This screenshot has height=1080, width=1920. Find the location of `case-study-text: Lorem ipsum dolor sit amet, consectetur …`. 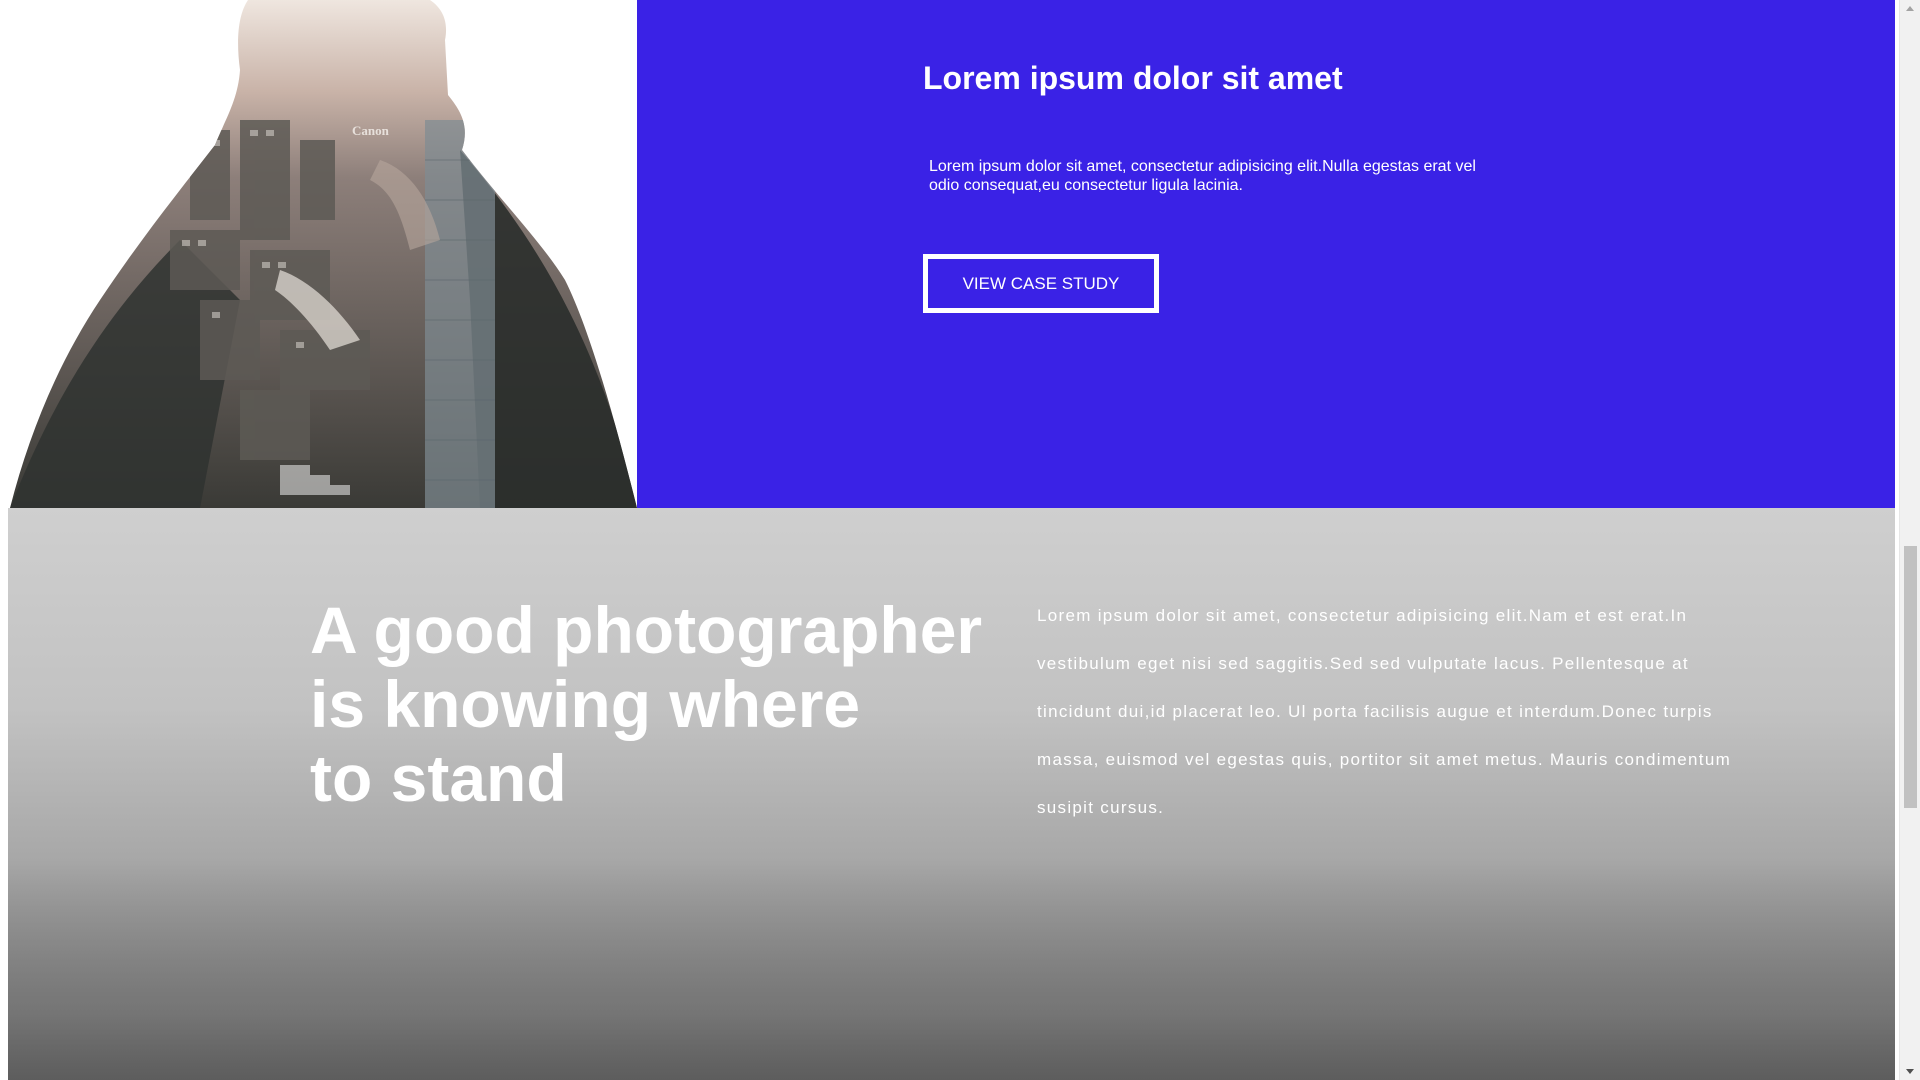

case-study-text: Lorem ipsum dolor sit amet, consectetur … is located at coordinates (1202, 176).